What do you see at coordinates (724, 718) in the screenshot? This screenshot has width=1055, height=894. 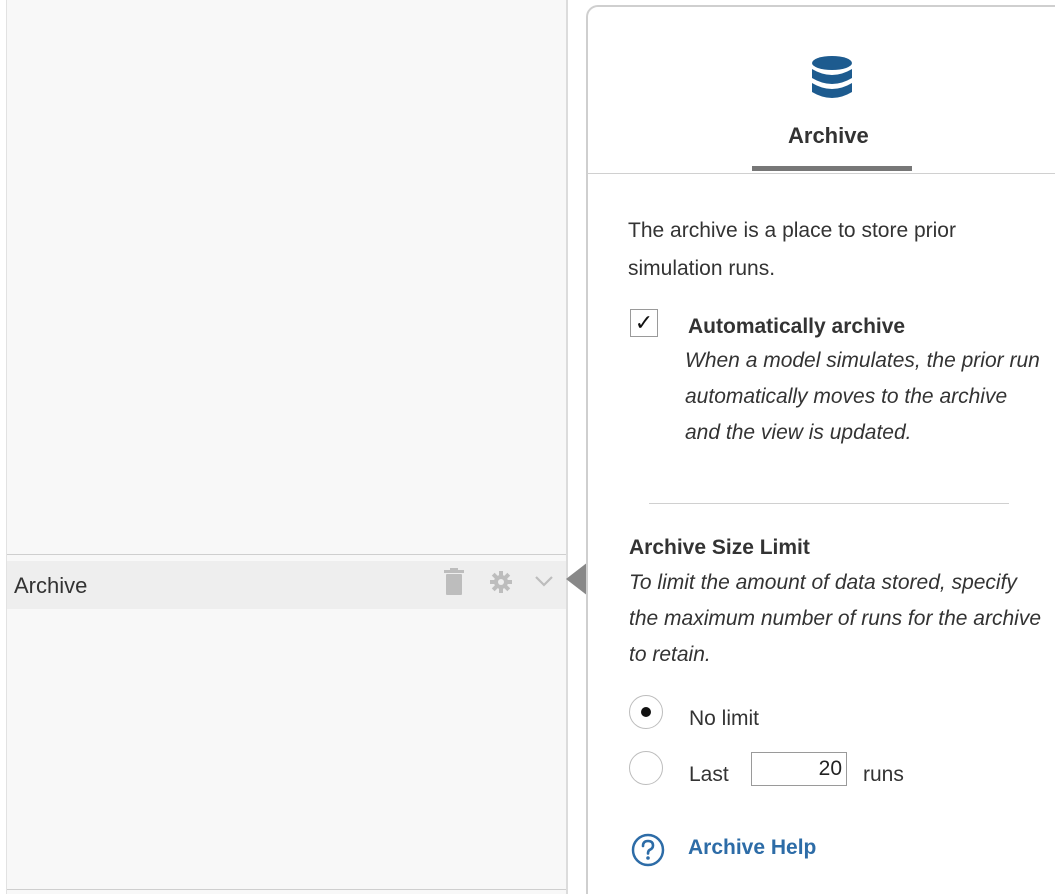 I see `no-limit-label: No limit` at bounding box center [724, 718].